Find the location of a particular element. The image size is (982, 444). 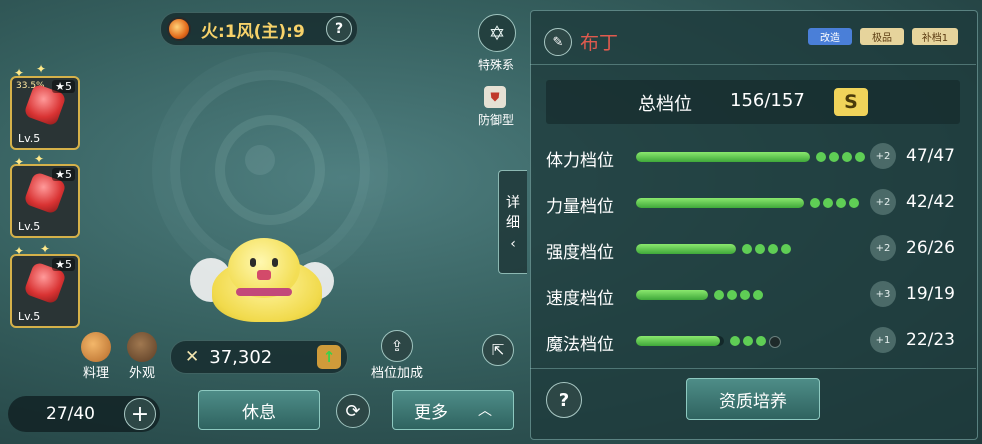

rest-button: 休息 is located at coordinates (259, 410).